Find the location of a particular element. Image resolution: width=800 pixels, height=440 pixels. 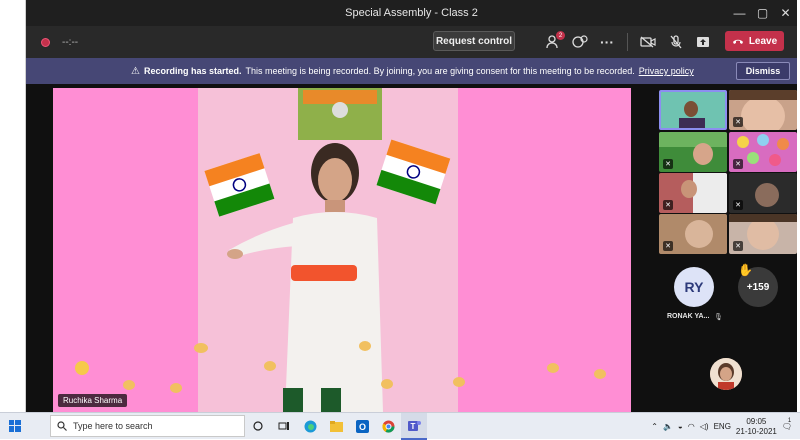

outlook-app: O is located at coordinates (362, 426).